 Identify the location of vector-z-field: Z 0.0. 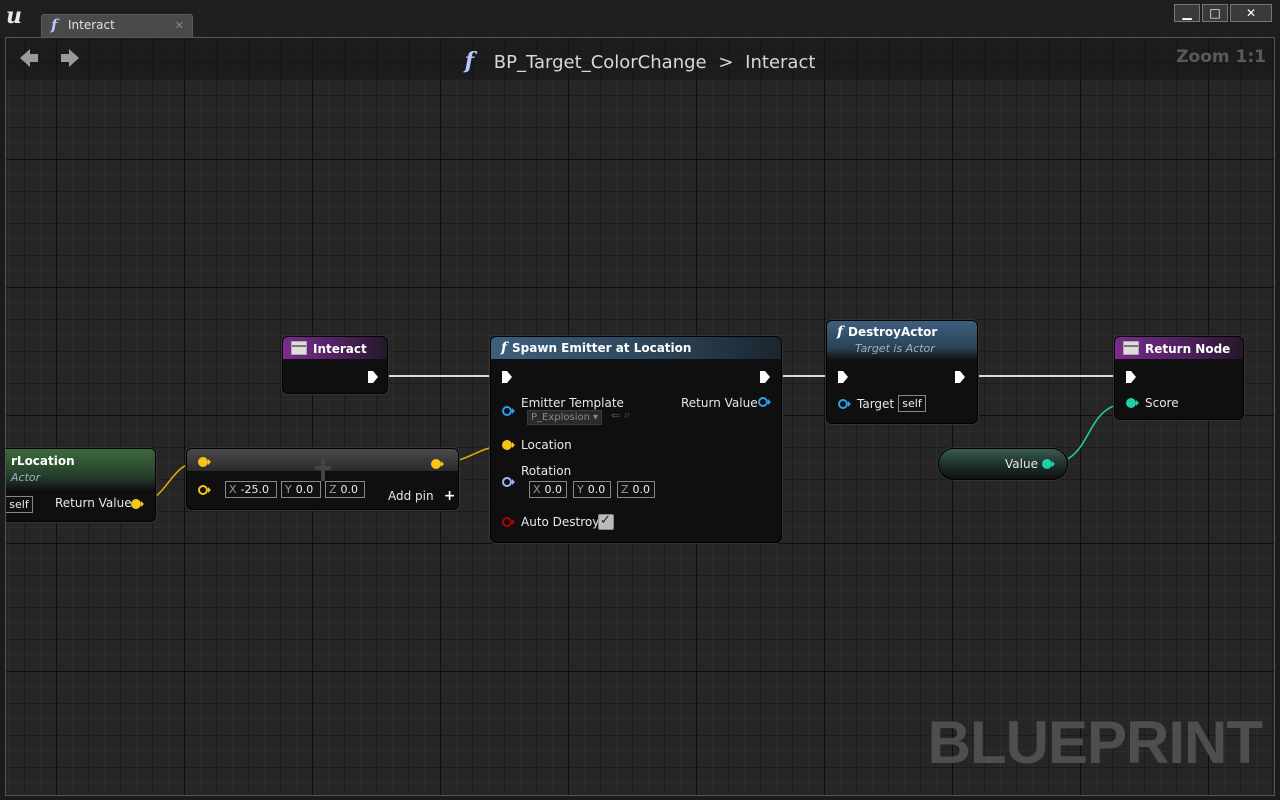
(345, 489).